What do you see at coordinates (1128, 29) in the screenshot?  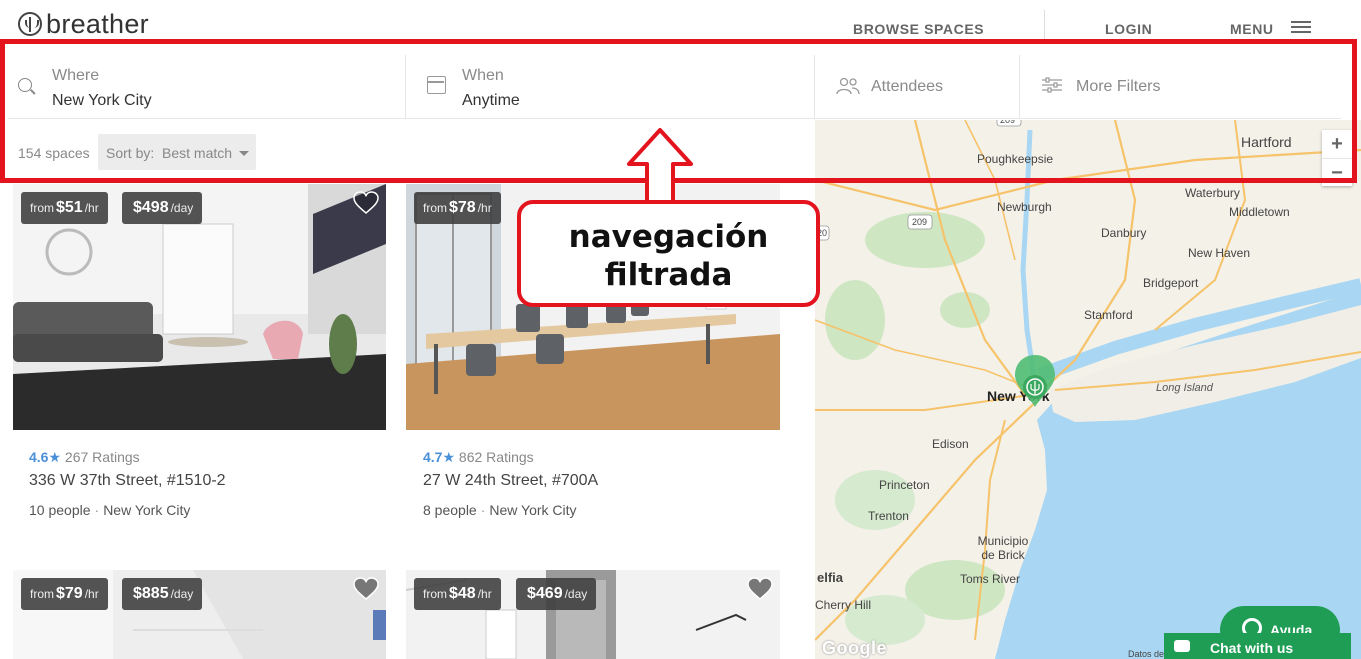 I see `login-link: LOGIN` at bounding box center [1128, 29].